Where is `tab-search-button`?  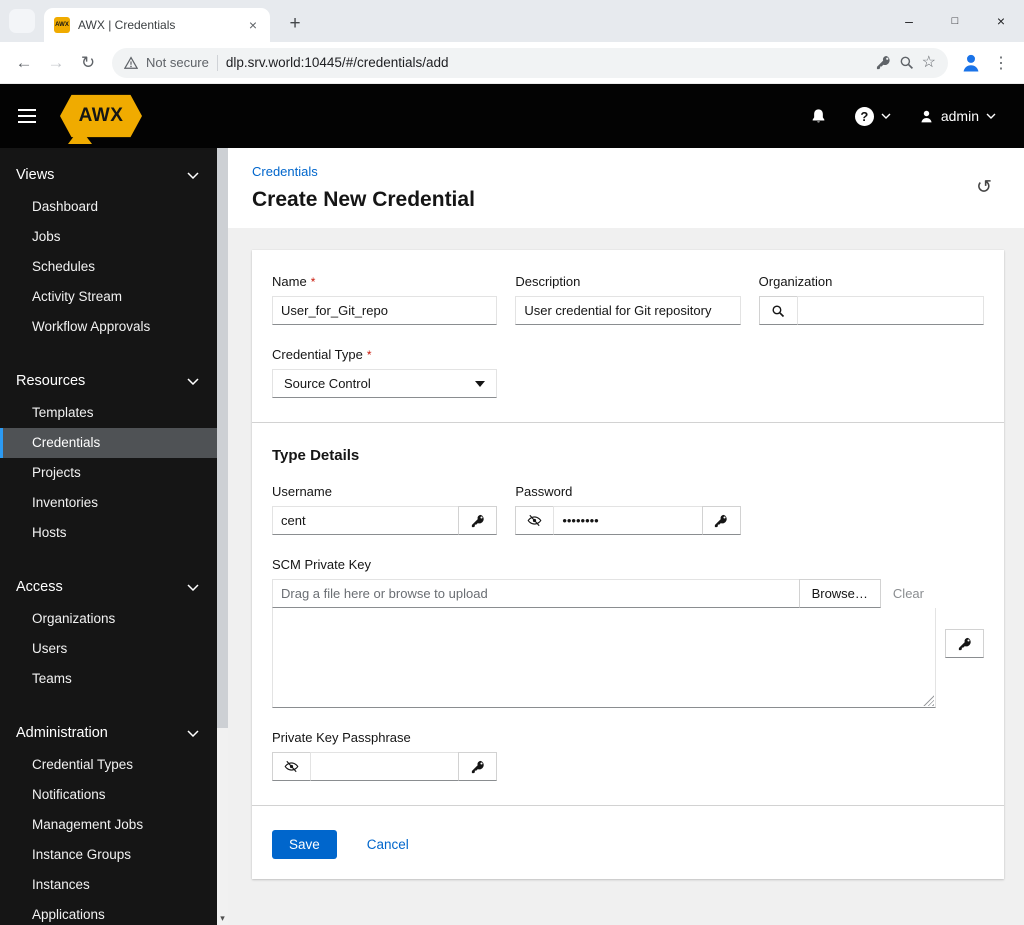
tab-search-button is located at coordinates (22, 21).